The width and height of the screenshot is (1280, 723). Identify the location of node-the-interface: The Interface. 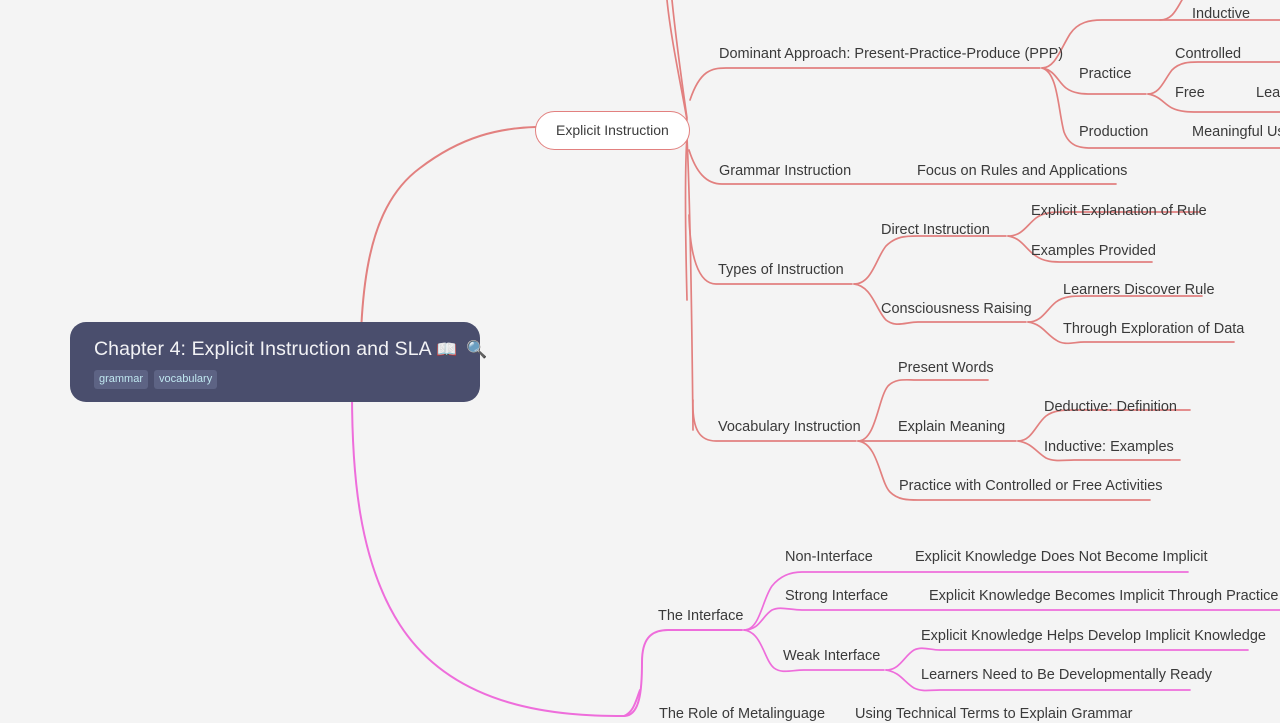
(700, 616).